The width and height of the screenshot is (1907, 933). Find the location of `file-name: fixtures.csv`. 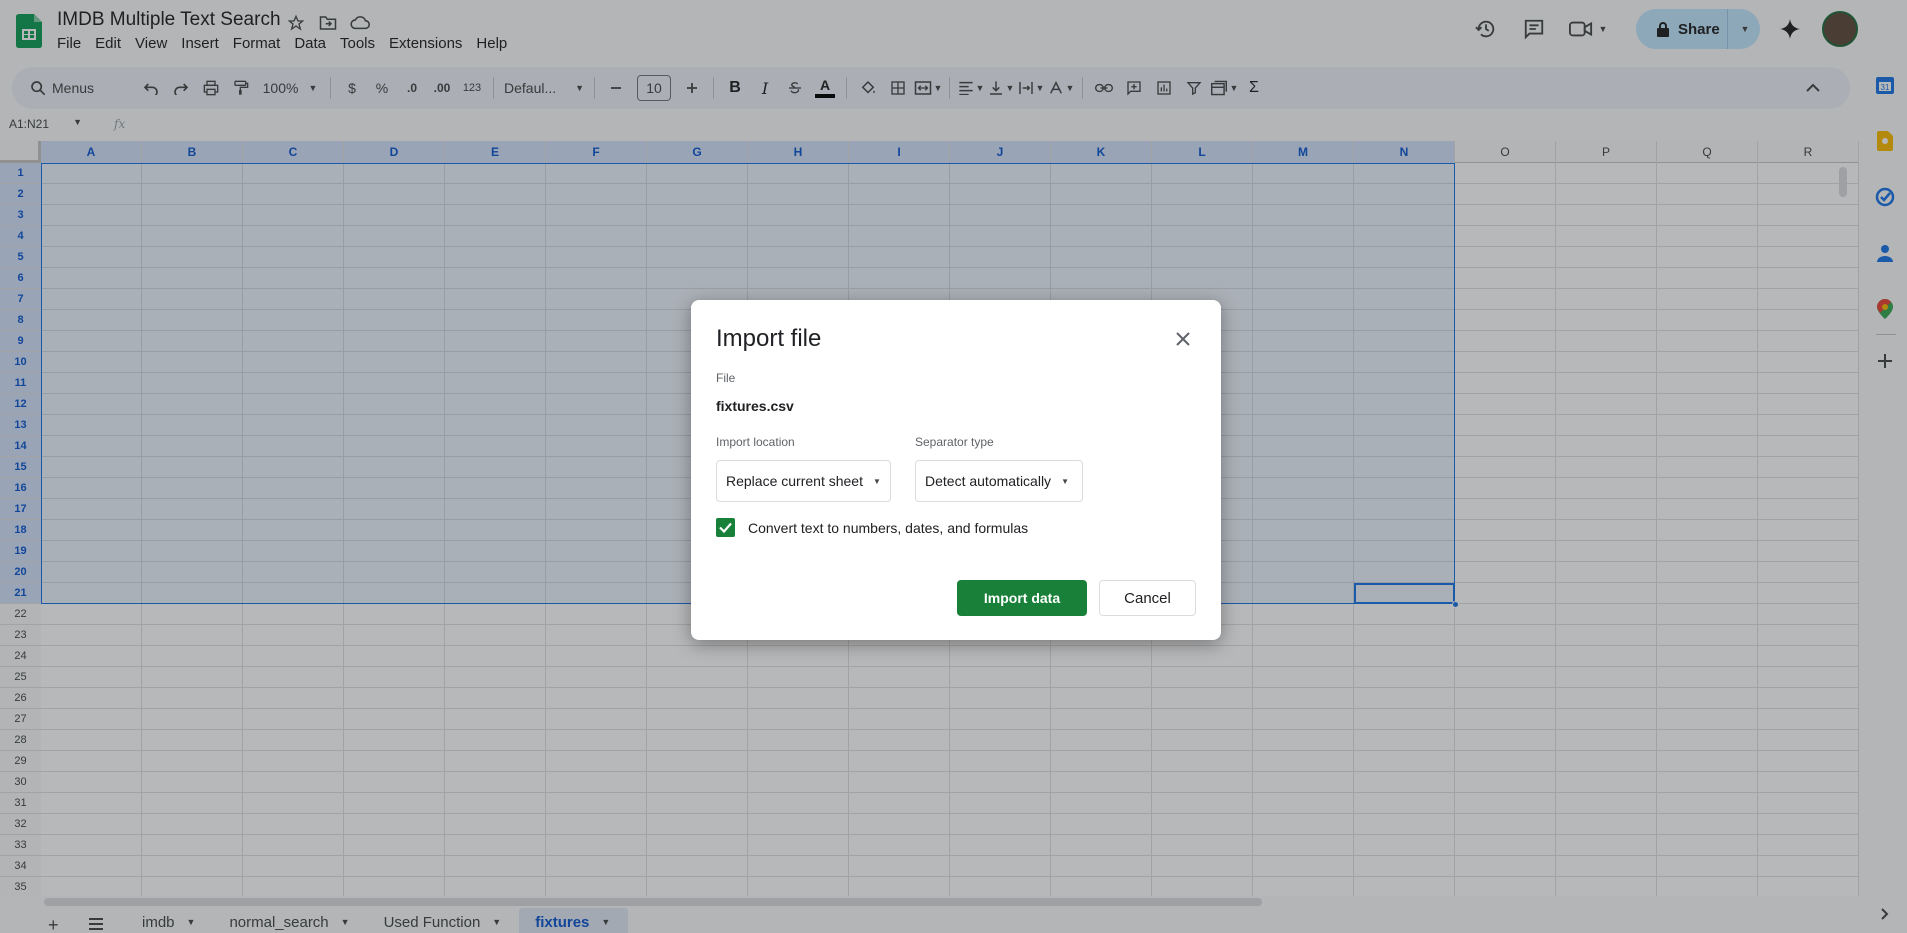

file-name: fixtures.csv is located at coordinates (755, 406).